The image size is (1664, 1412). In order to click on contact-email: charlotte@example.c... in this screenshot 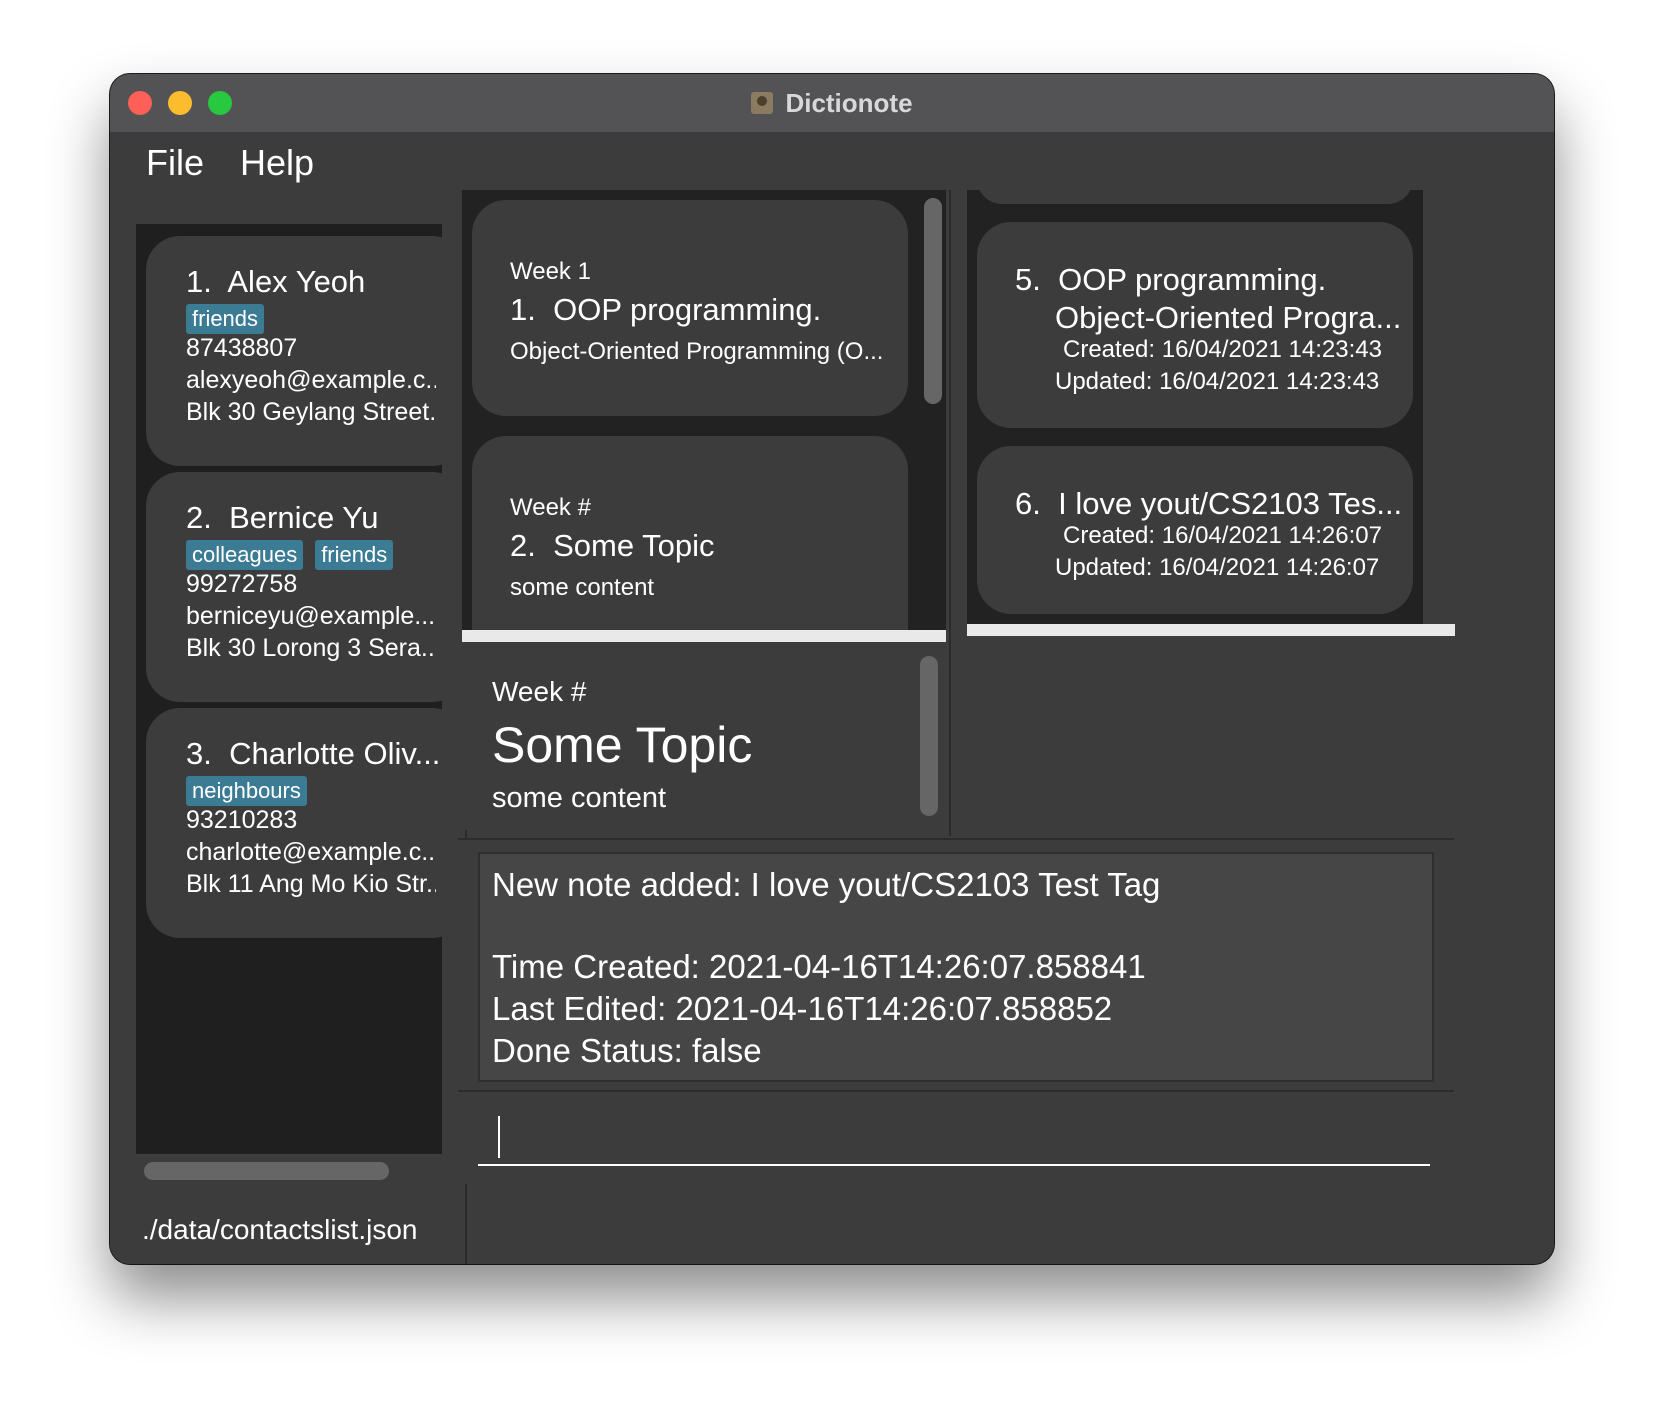, I will do `click(311, 852)`.